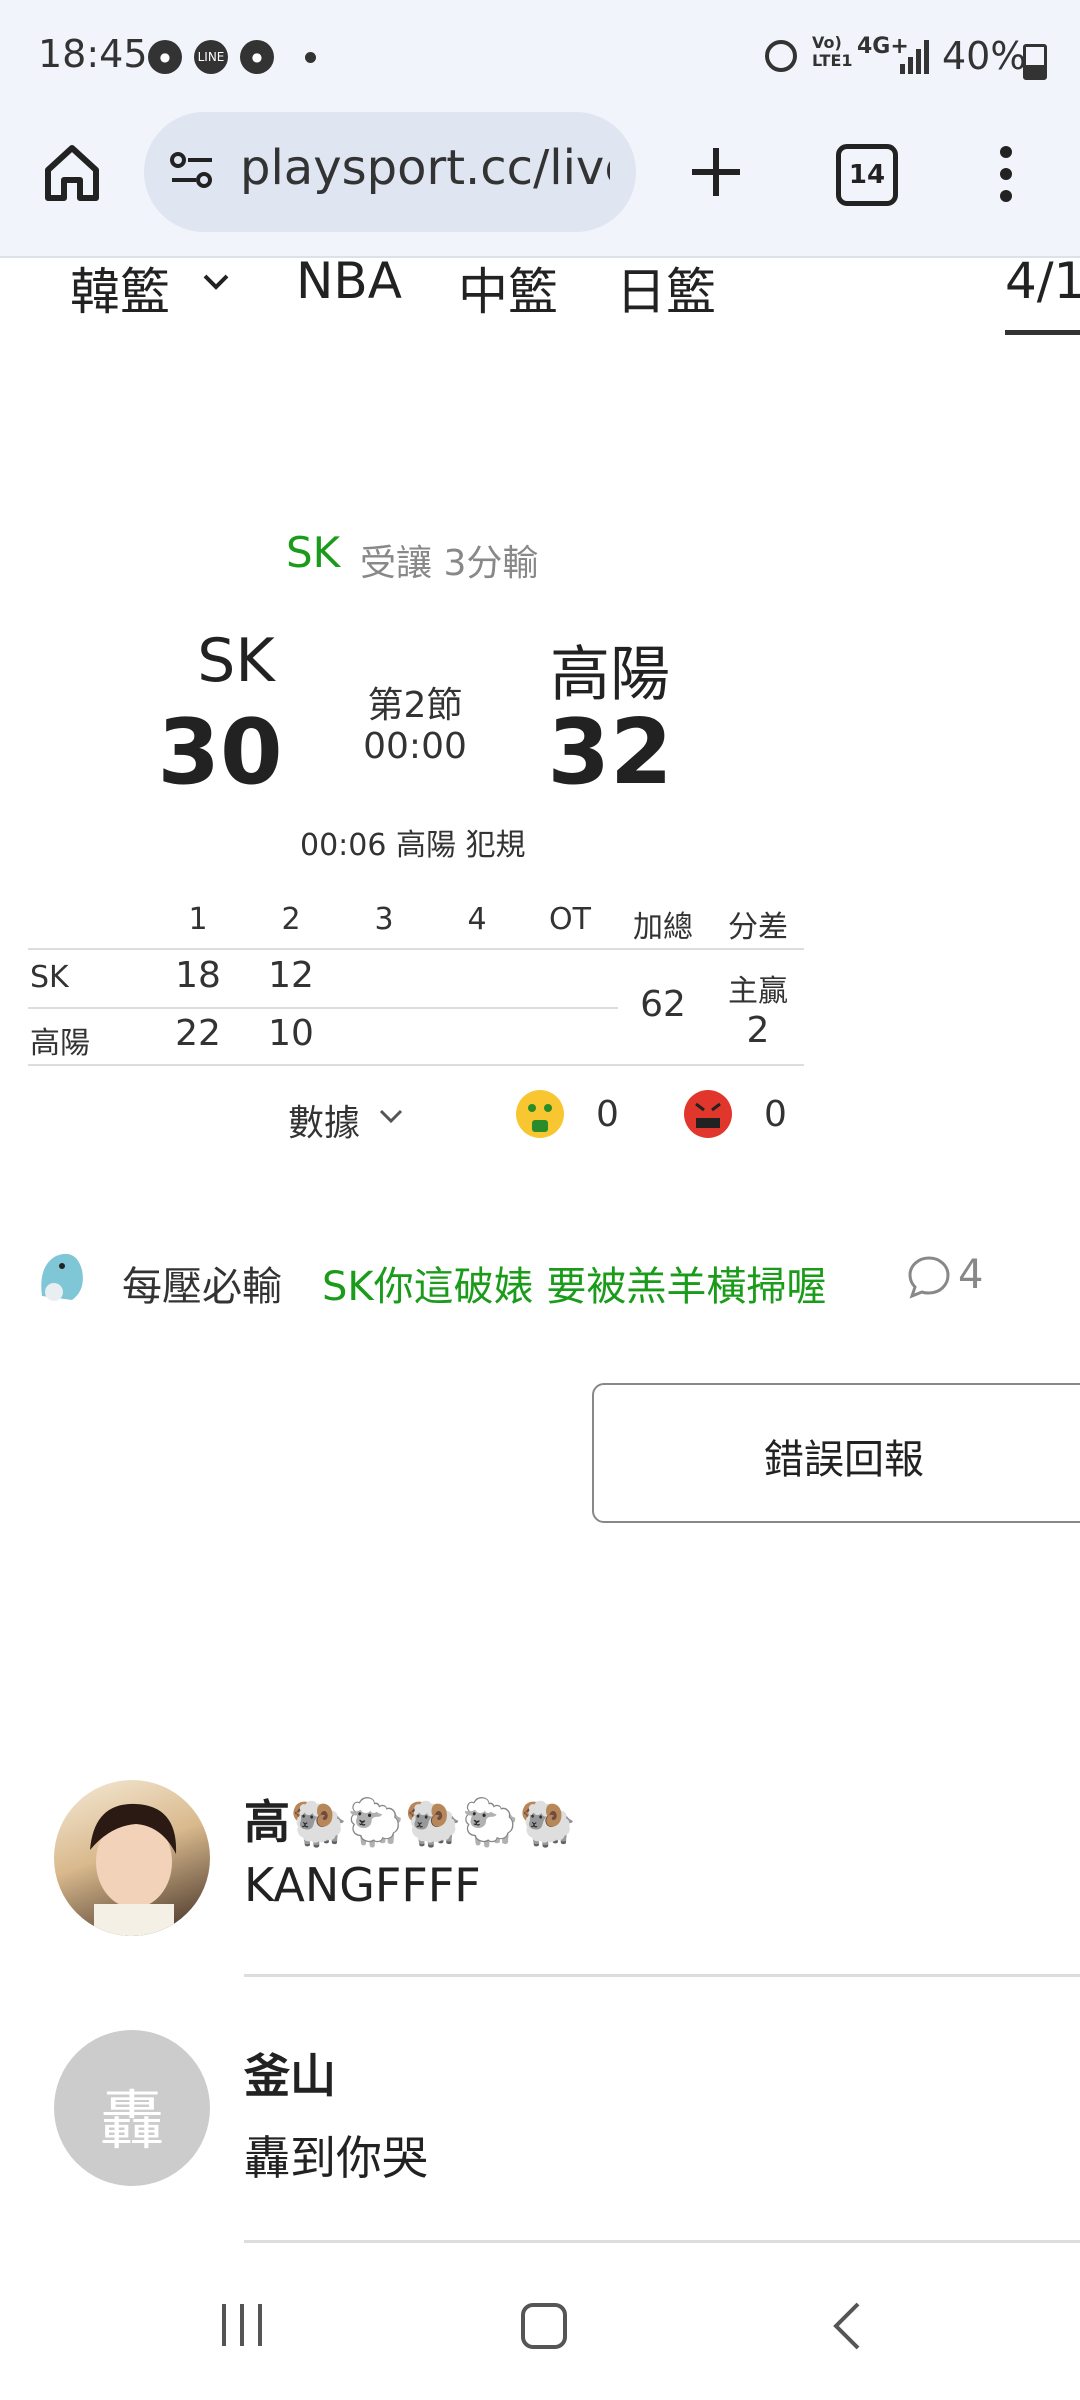 This screenshot has width=1080, height=2400. I want to click on url-text: playsport.cc/lives, so click(425, 168).